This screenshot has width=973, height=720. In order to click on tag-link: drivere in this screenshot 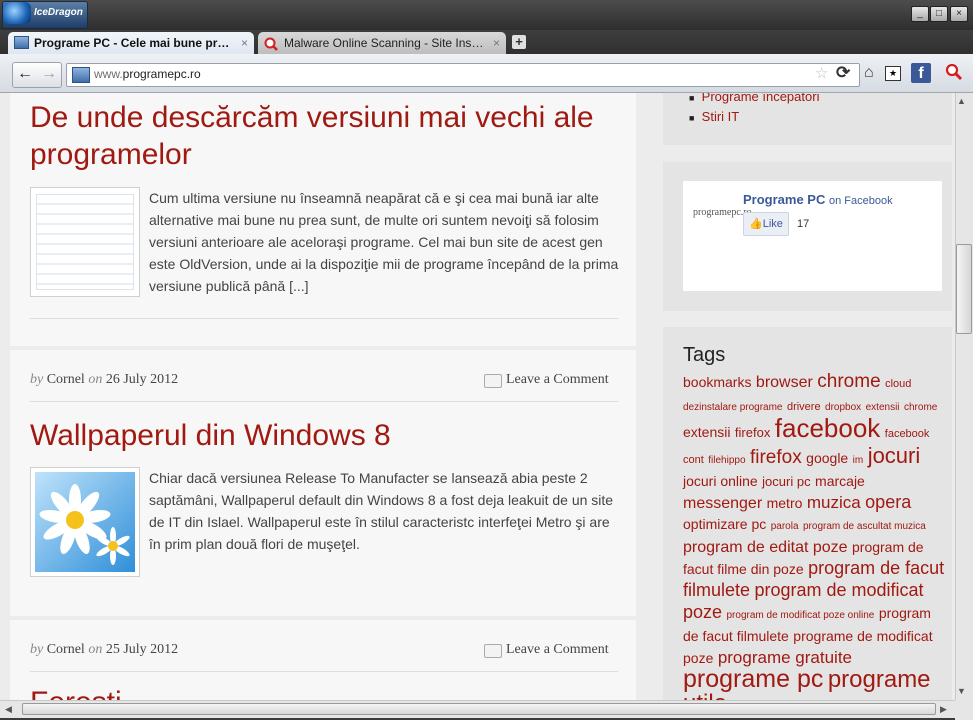, I will do `click(804, 407)`.